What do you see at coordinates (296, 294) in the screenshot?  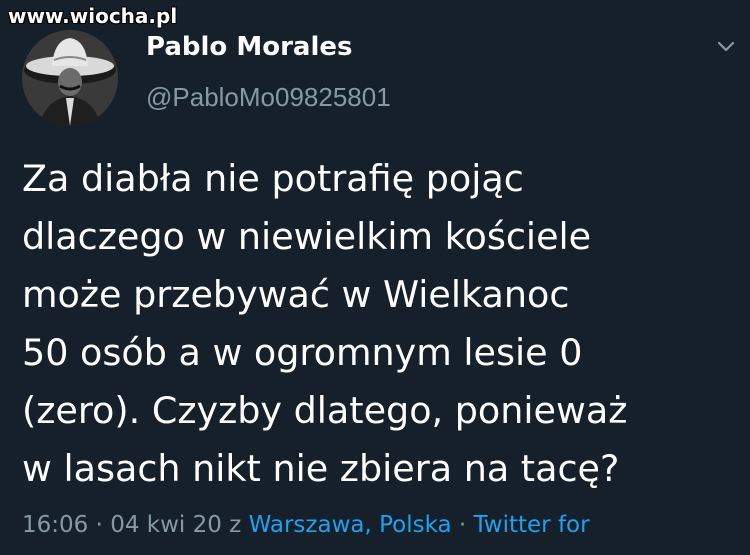 I see `tweet-line: może przebywać w Wielkanoc` at bounding box center [296, 294].